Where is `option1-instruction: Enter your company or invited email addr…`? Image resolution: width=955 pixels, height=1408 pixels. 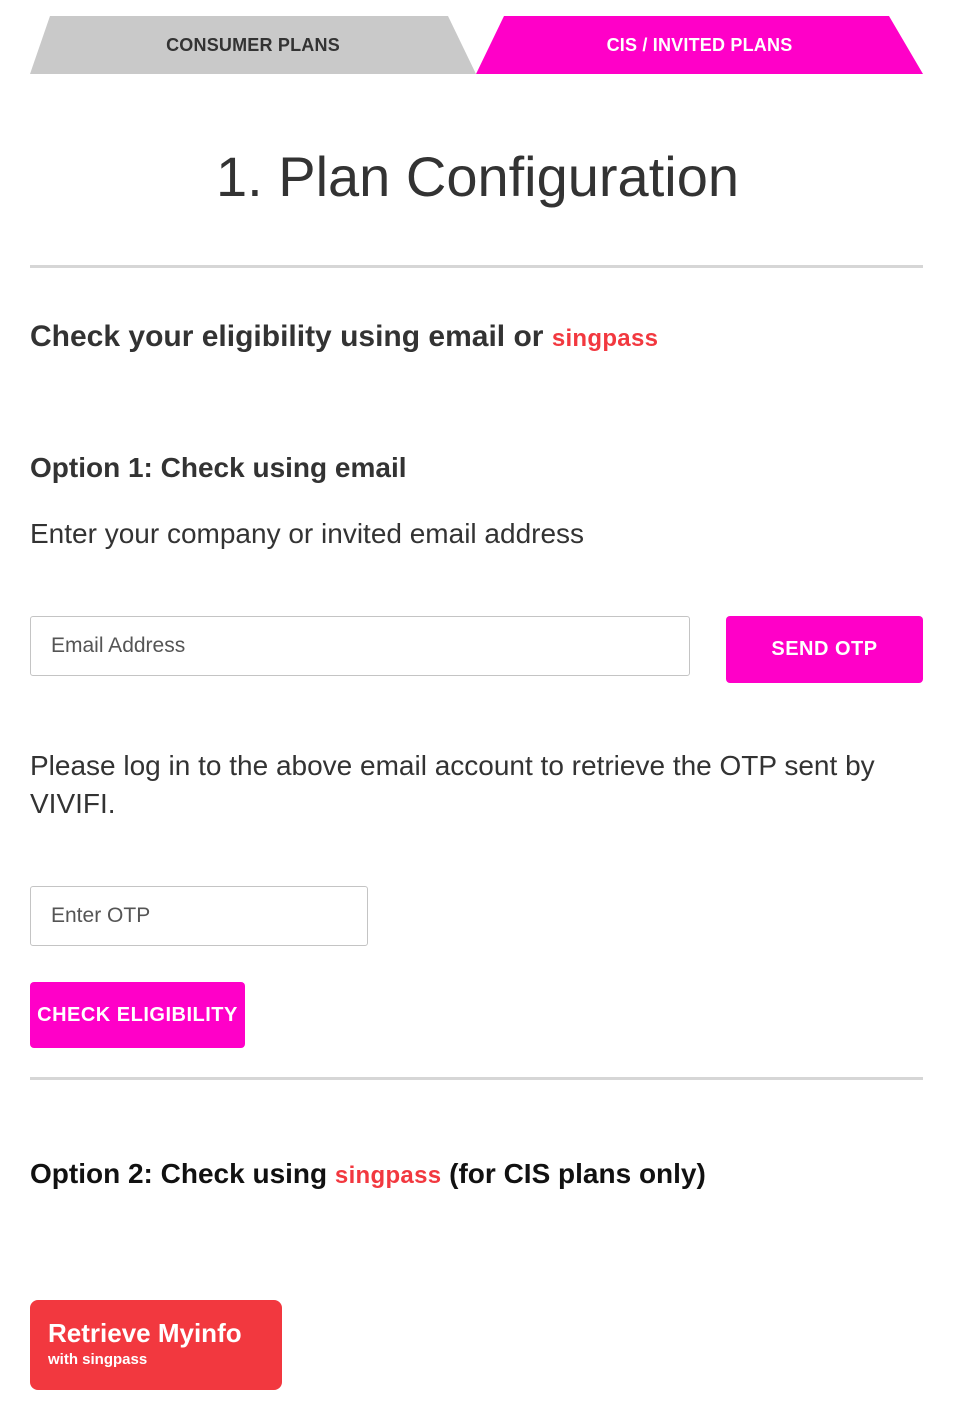 option1-instruction: Enter your company or invited email addr… is located at coordinates (307, 533).